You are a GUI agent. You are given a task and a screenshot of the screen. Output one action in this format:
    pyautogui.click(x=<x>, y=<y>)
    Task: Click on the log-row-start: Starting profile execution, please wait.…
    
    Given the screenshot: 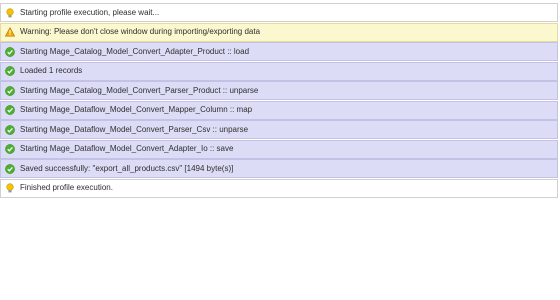 What is the action you would take?
    pyautogui.click(x=279, y=12)
    